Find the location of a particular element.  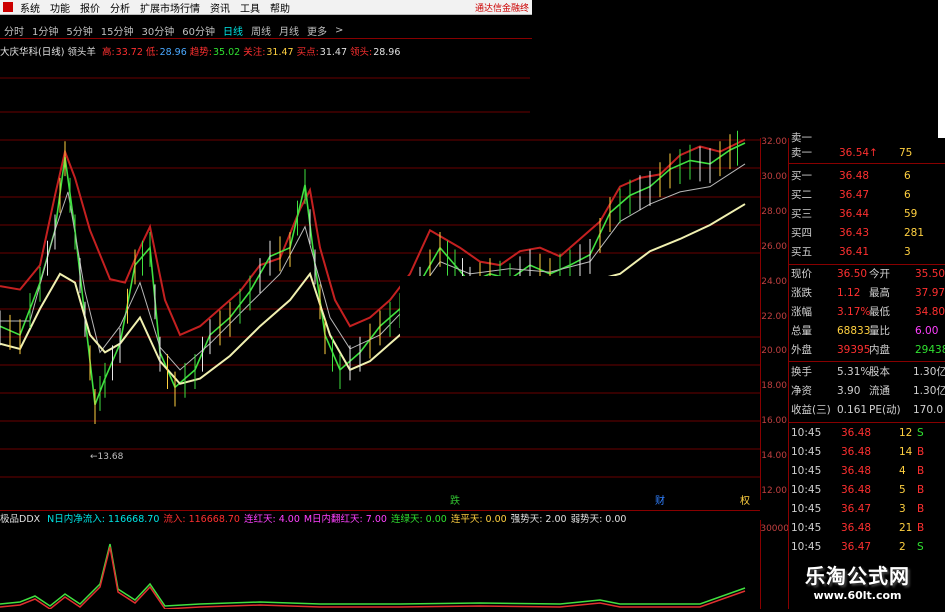

tick-price: 36.47 is located at coordinates (856, 509).